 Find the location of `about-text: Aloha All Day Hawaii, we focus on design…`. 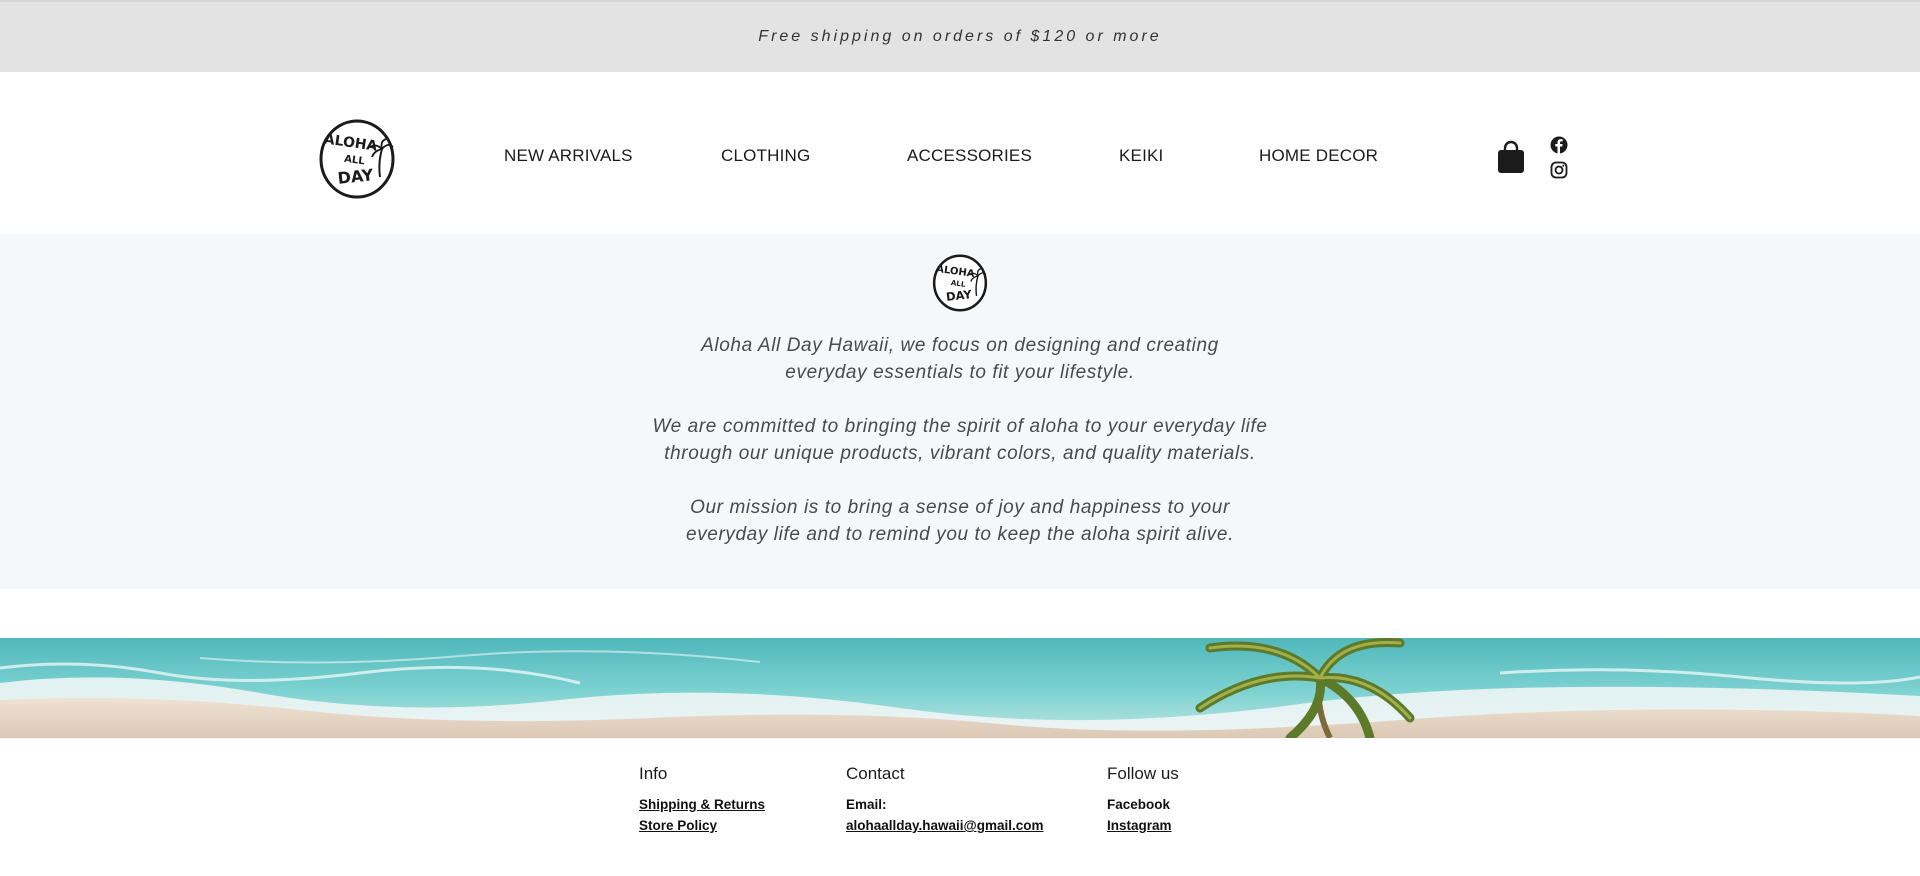

about-text: Aloha All Day Hawaii, we focus on design… is located at coordinates (960, 440).